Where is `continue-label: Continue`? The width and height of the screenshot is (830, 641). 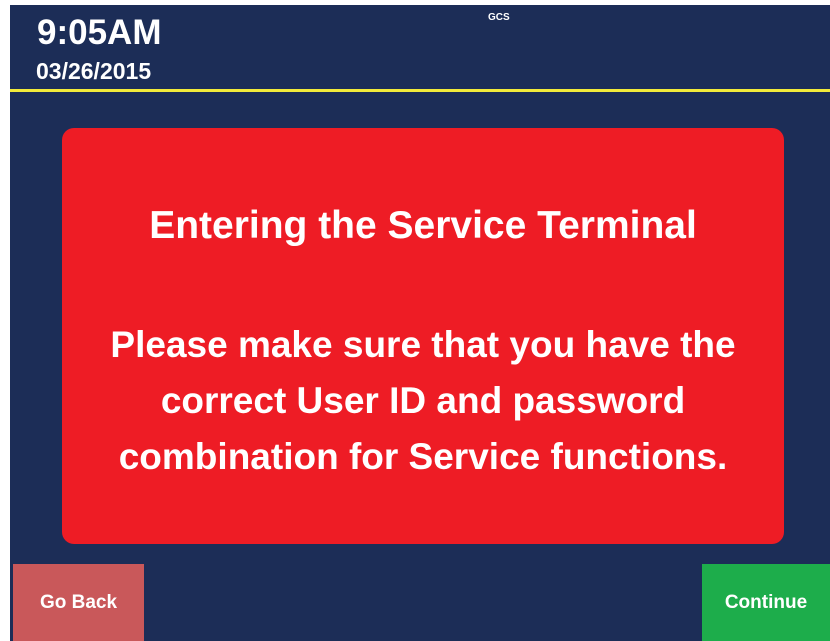 continue-label: Continue is located at coordinates (766, 602).